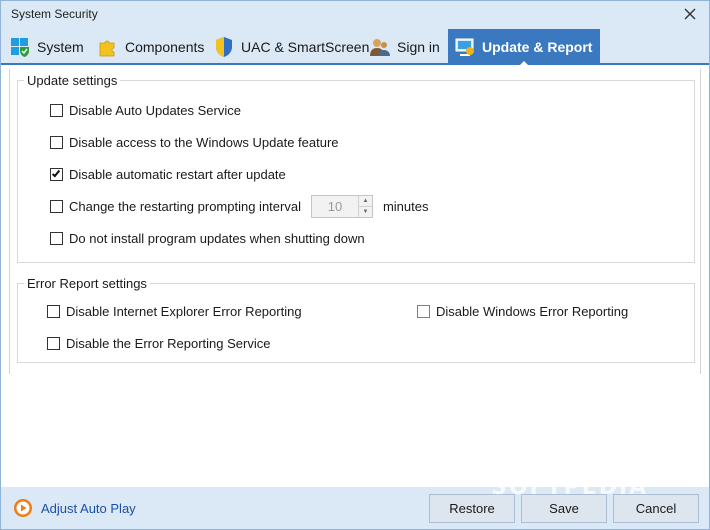 This screenshot has width=710, height=530. Describe the element at coordinates (168, 343) in the screenshot. I see `option-label: Disable the Error Reporting Service` at that location.